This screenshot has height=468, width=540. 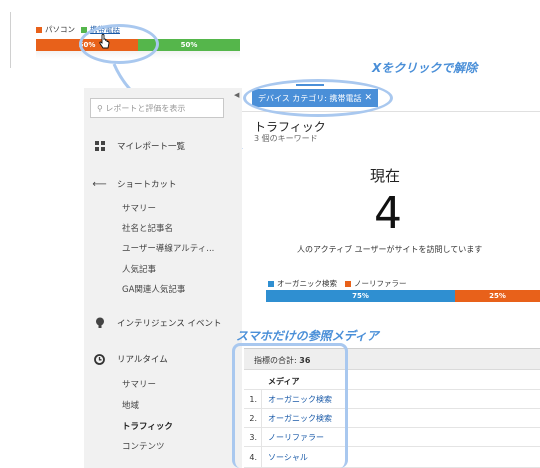 I want to click on sidebar-item-rt-location: 地域, so click(x=130, y=405).